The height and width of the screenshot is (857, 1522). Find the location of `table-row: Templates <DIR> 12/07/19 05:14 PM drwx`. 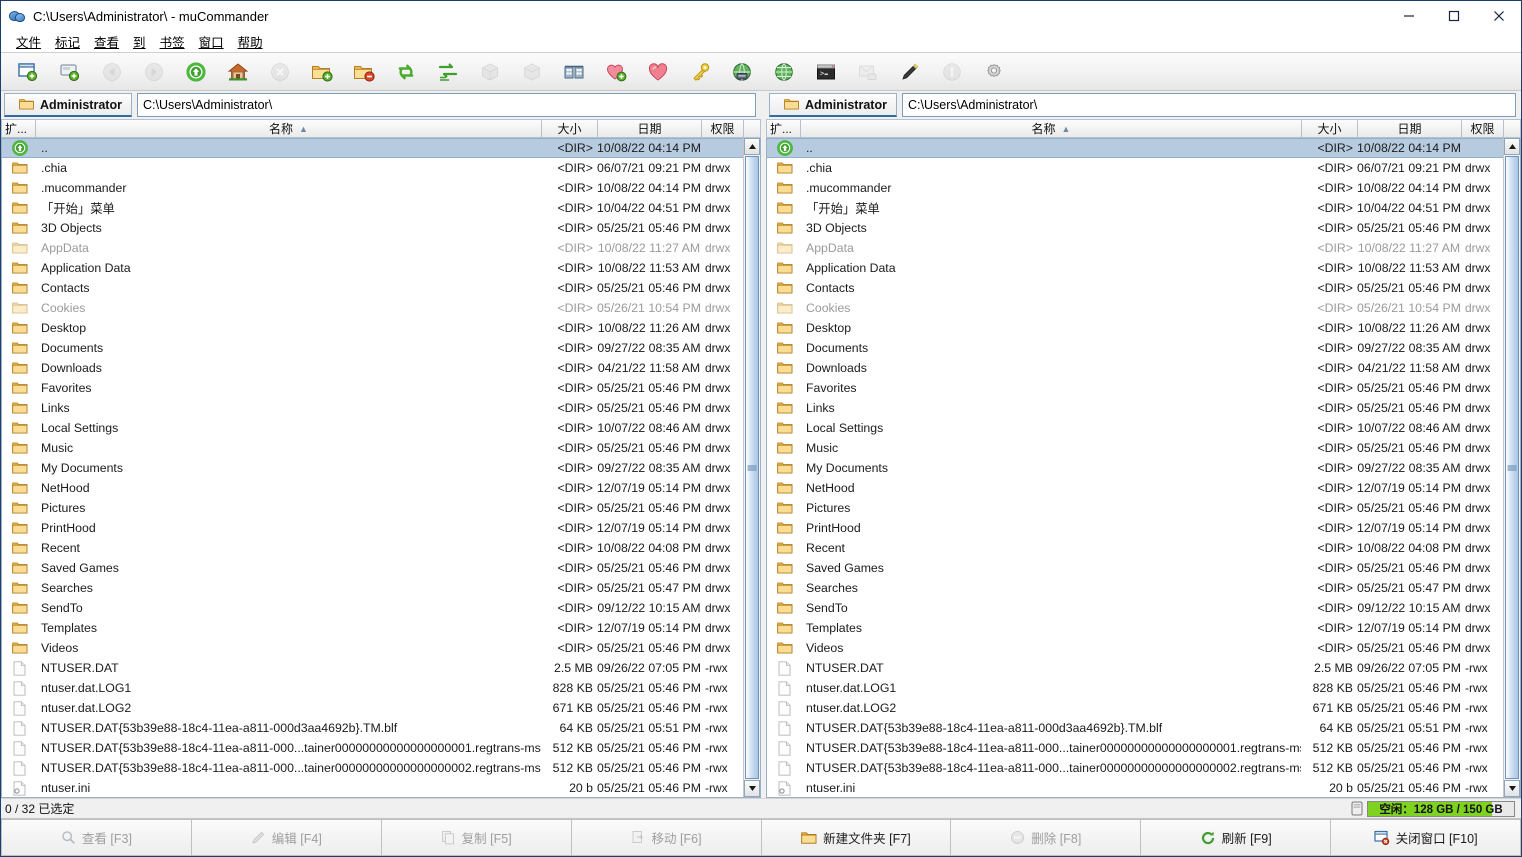

table-row: Templates <DIR> 12/07/19 05:14 PM drwx is located at coordinates (1135, 628).